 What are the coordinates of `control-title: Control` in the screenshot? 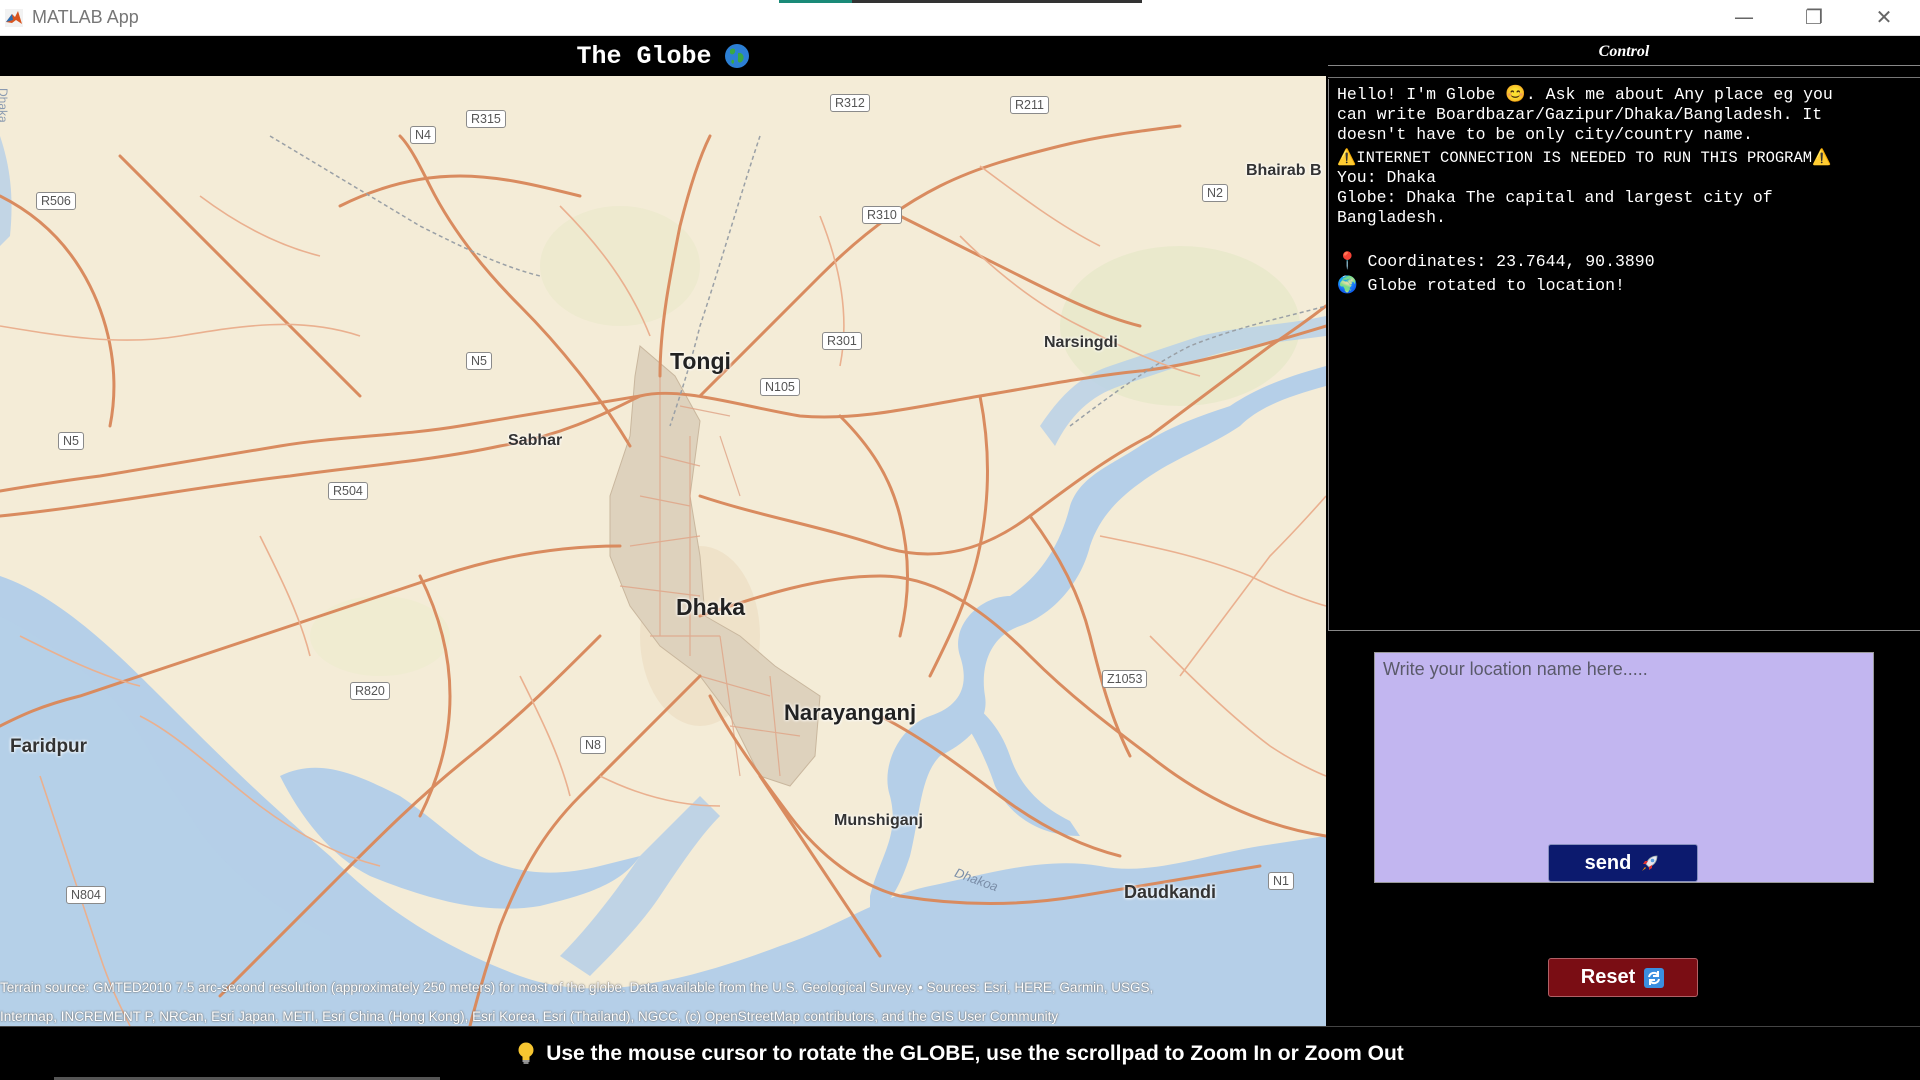 It's located at (1624, 51).